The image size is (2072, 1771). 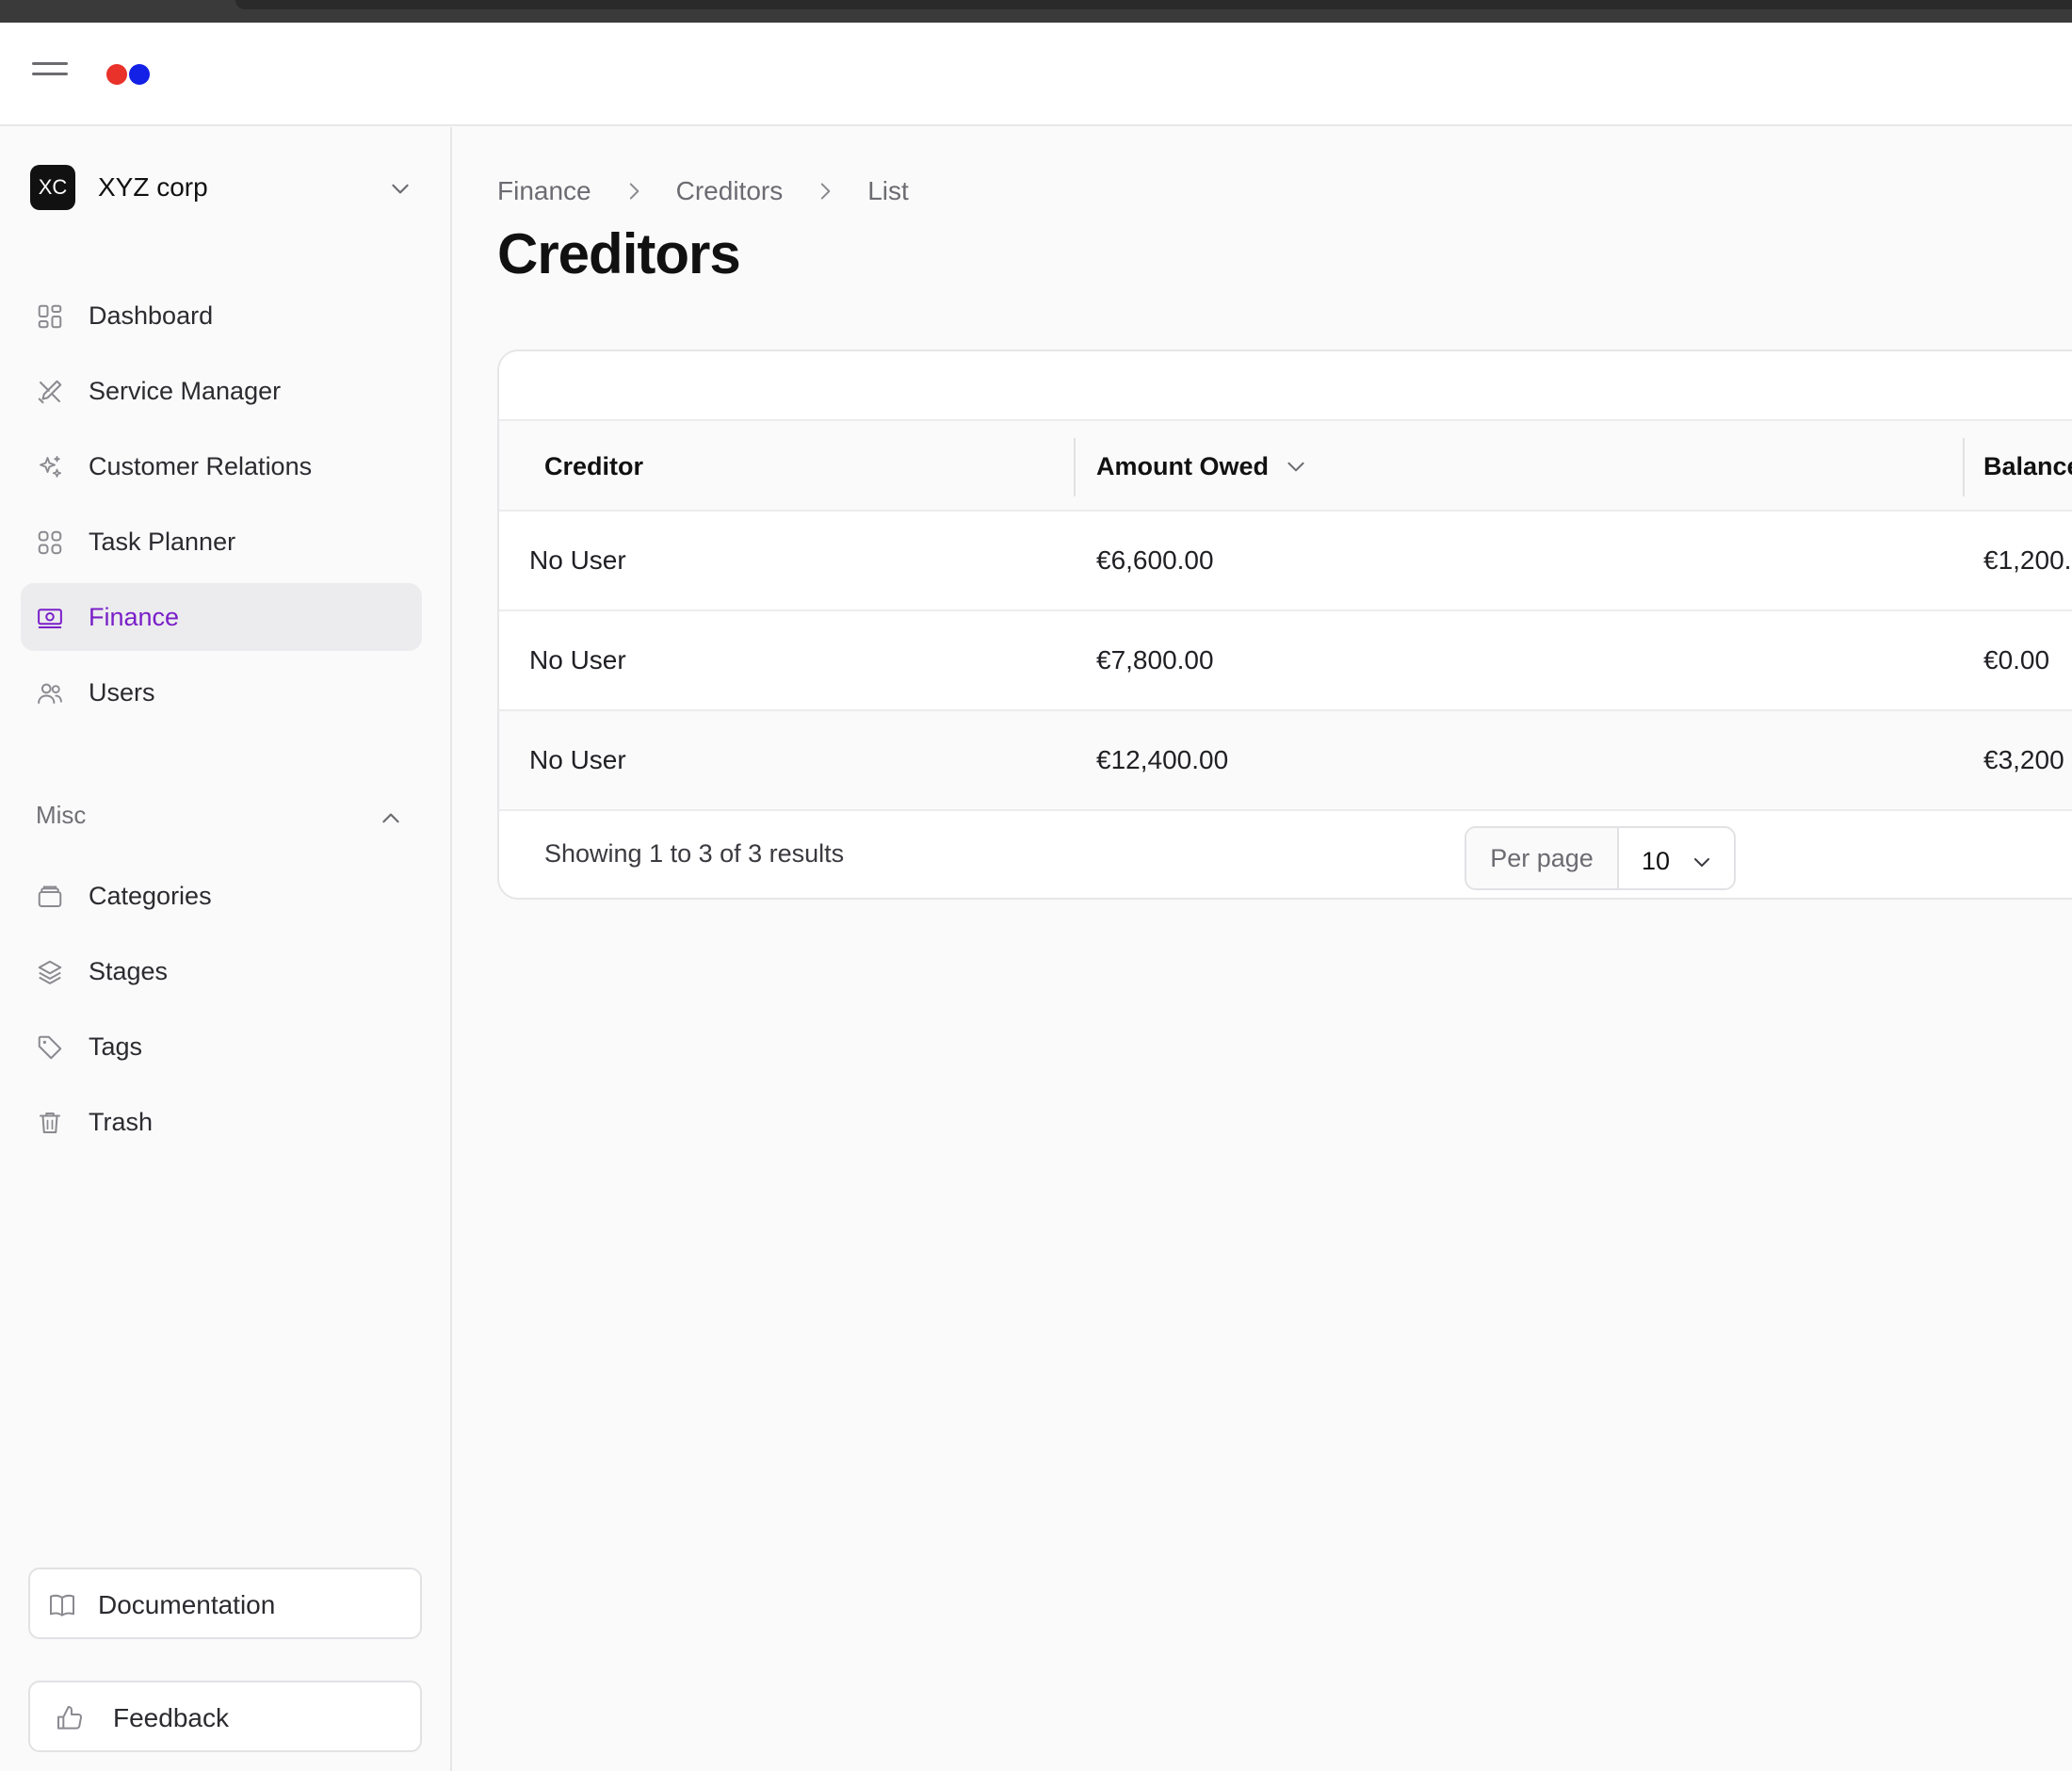 I want to click on documentation-button: Documentation, so click(x=225, y=1603).